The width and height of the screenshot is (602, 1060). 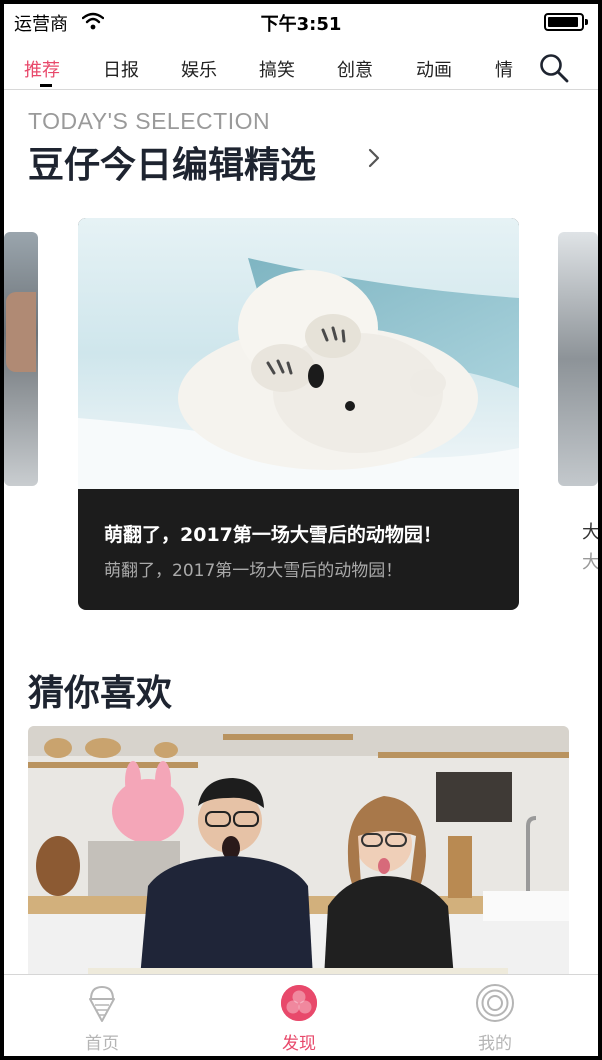 I want to click on bottom-tab-bar: 首页 发现 我的, so click(x=301, y=1015).